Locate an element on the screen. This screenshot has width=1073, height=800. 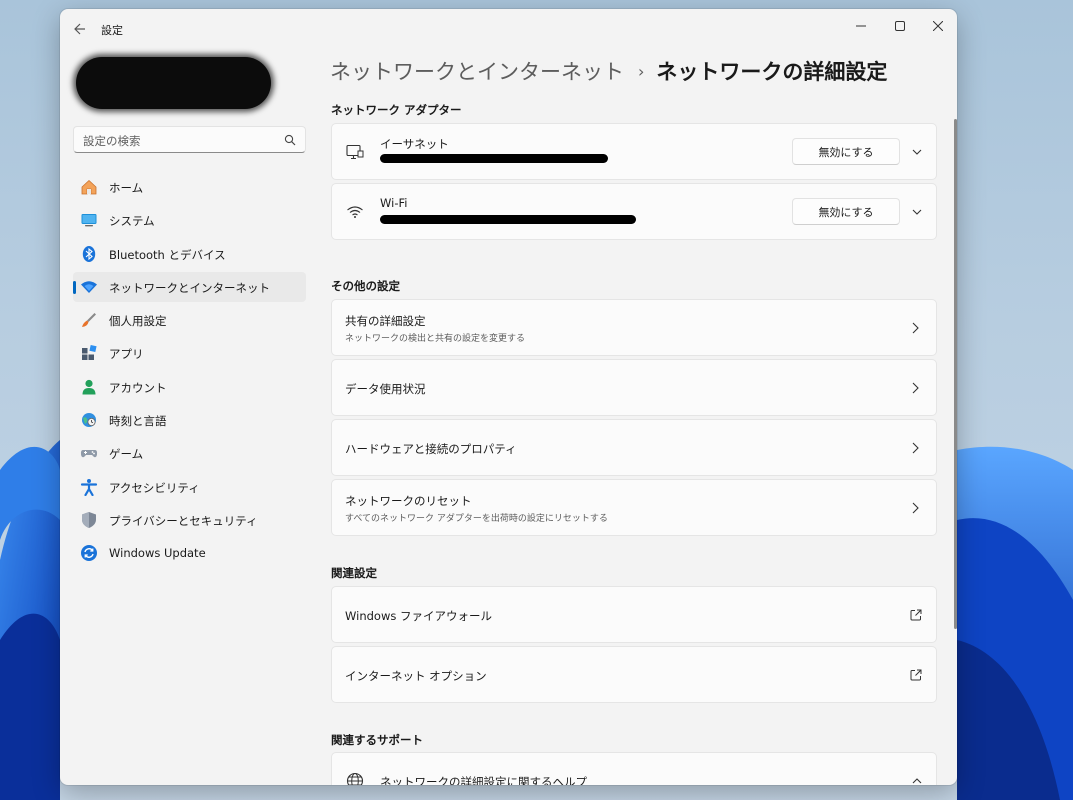
sidebar-item-label: ホーム is located at coordinates (126, 188).